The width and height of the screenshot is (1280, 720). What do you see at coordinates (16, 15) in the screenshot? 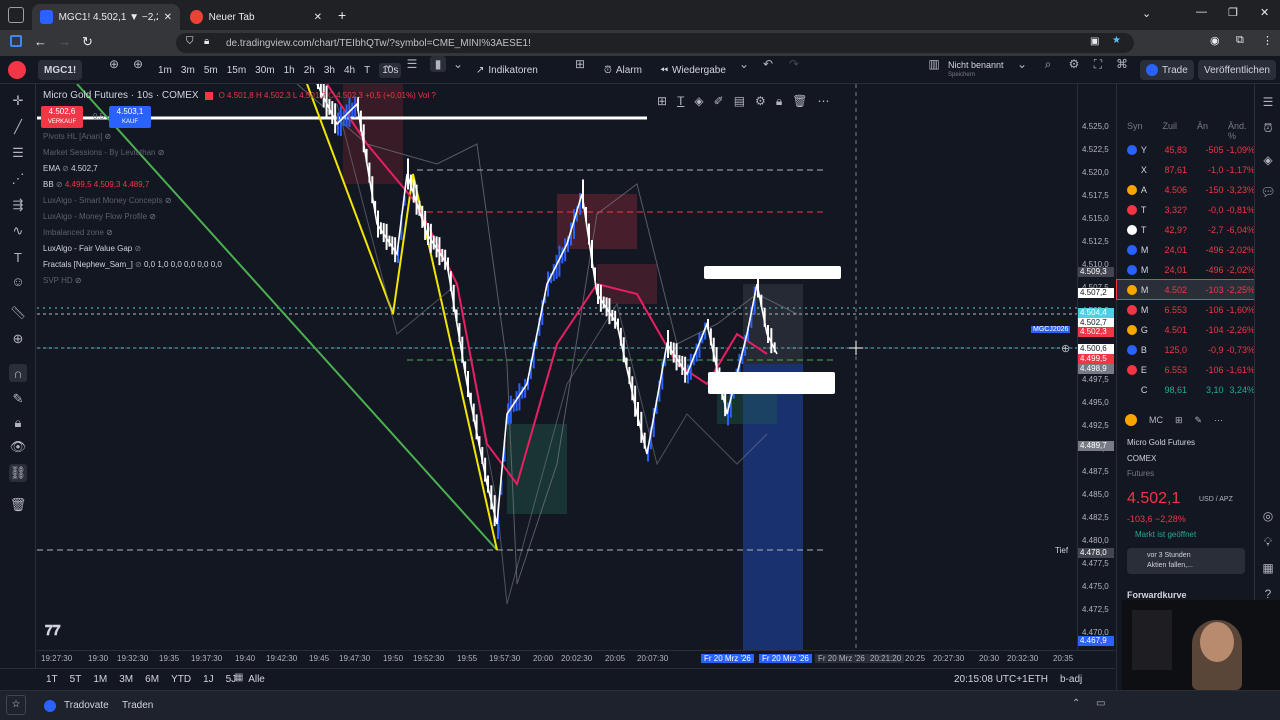
I see `window-icon` at bounding box center [16, 15].